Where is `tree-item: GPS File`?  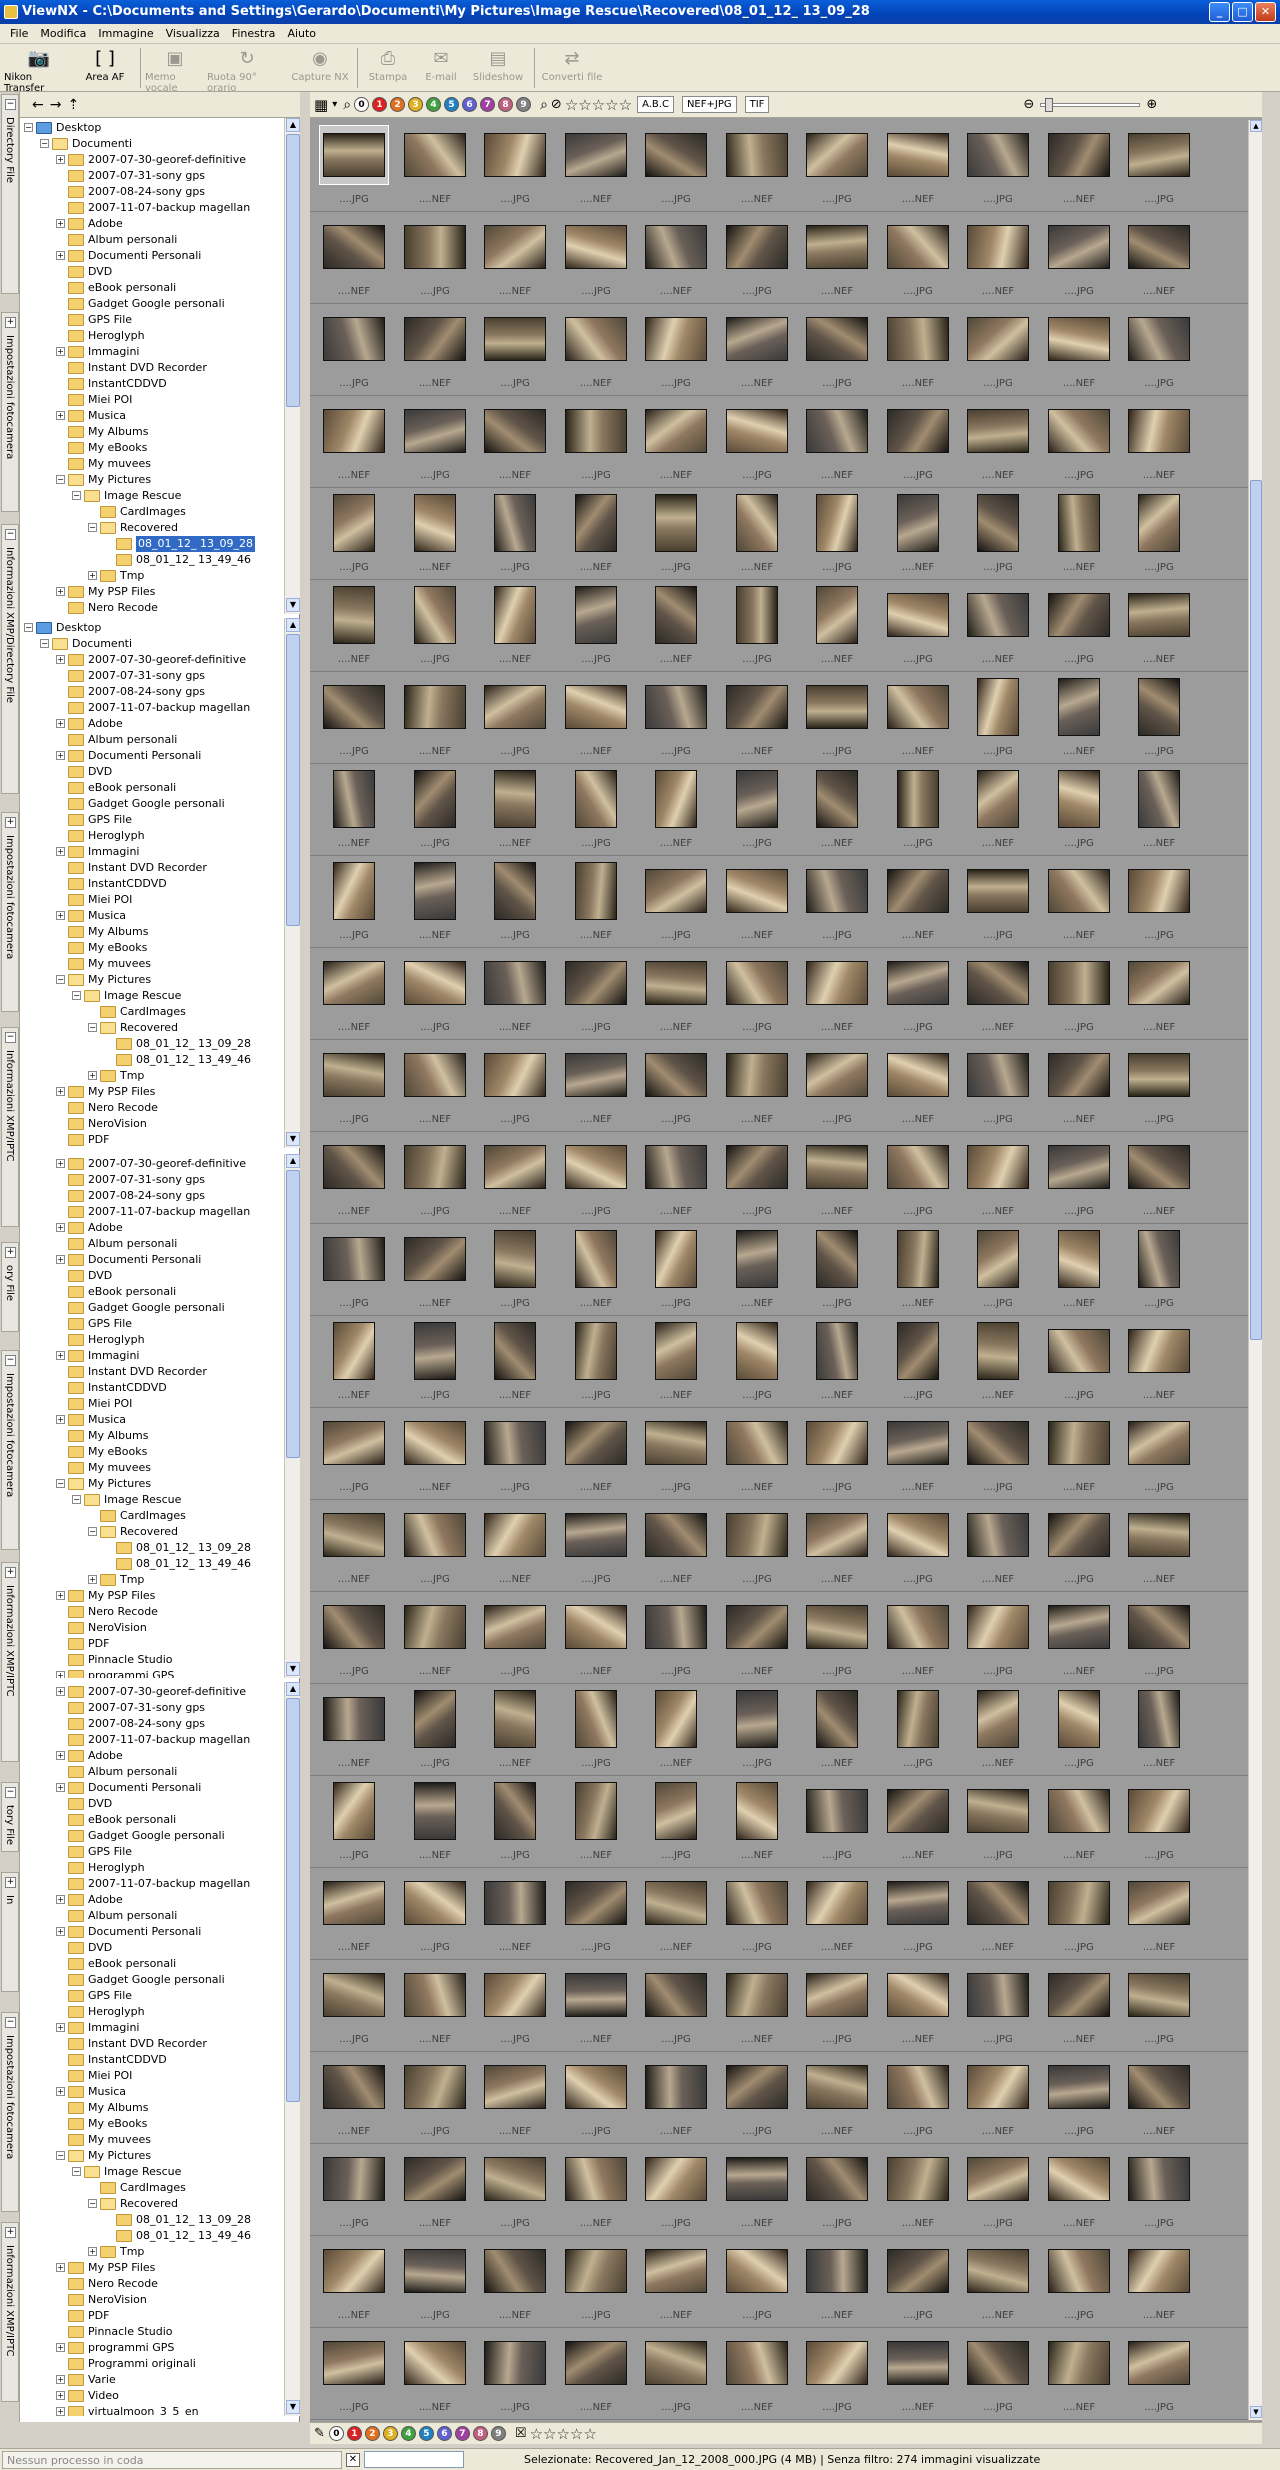 tree-item: GPS File is located at coordinates (151, 1996).